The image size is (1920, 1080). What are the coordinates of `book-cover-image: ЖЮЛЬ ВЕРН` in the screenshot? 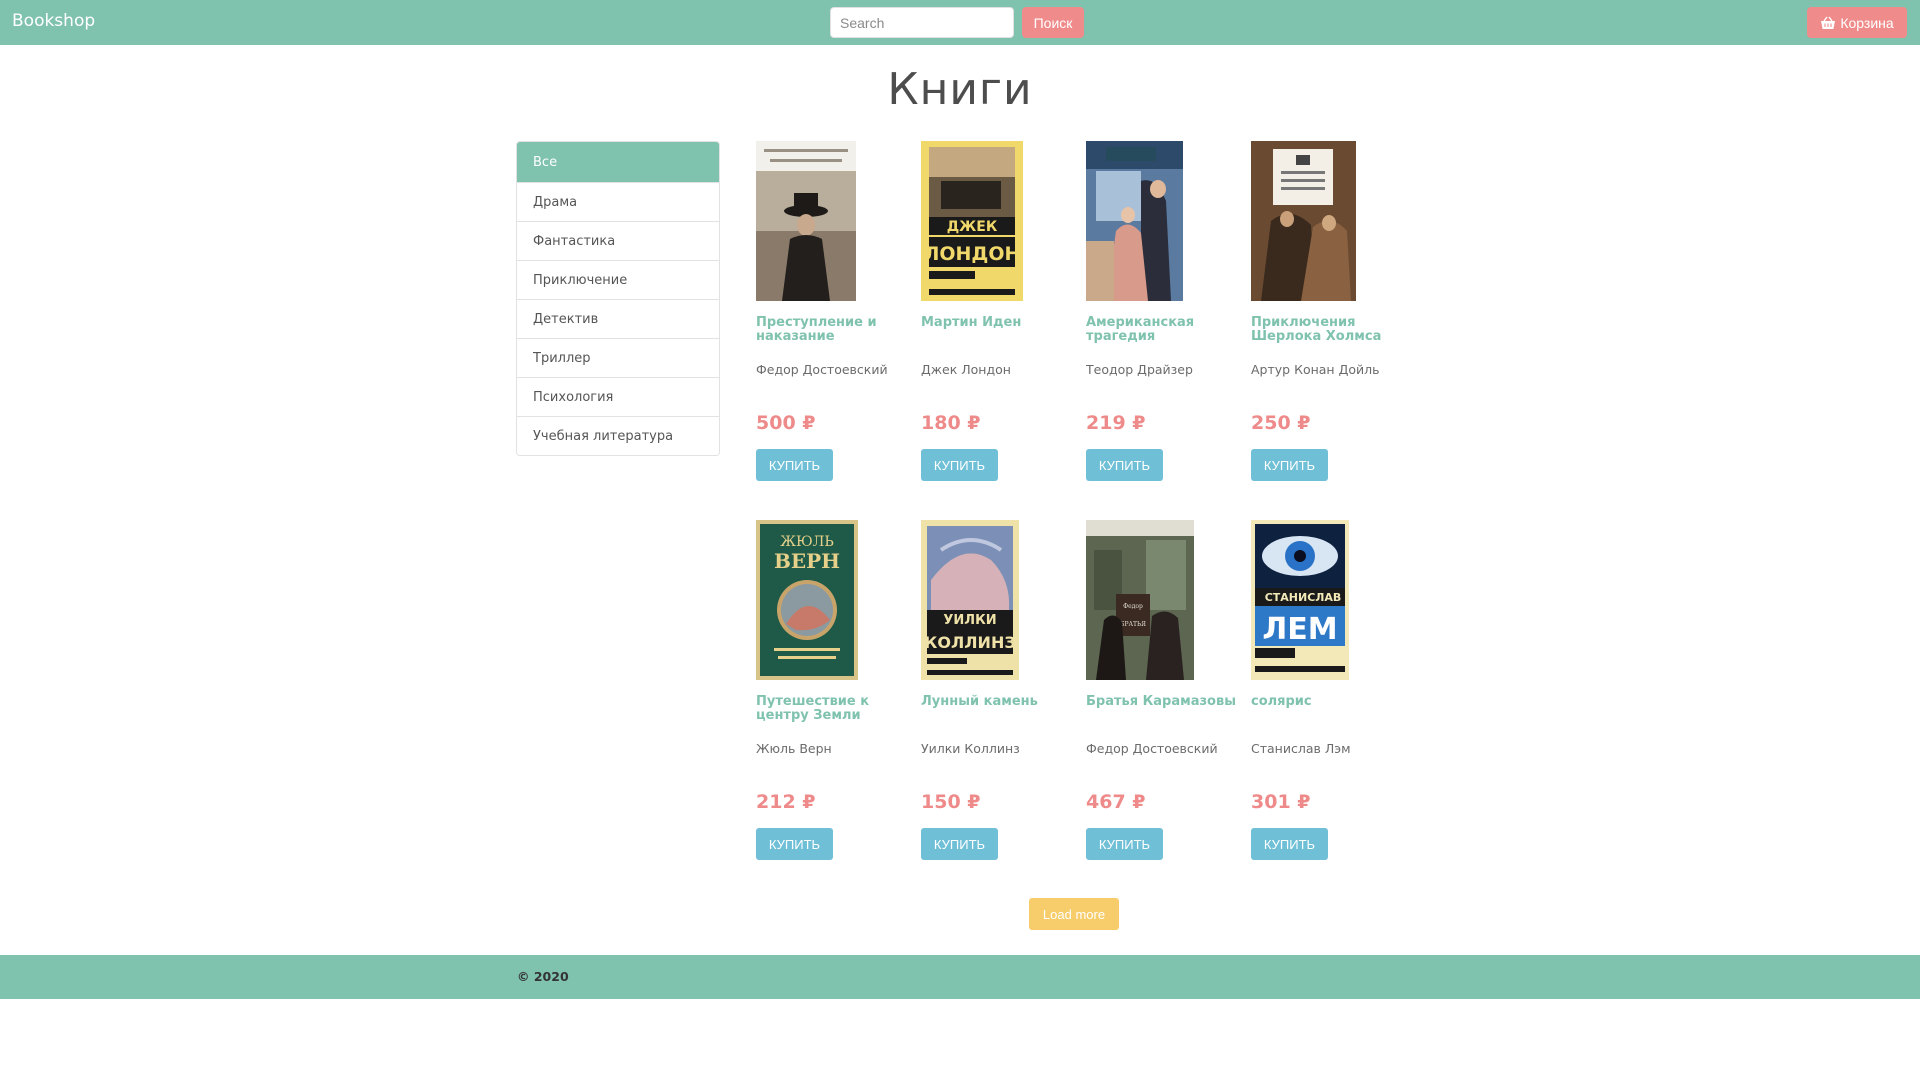 It's located at (831, 600).